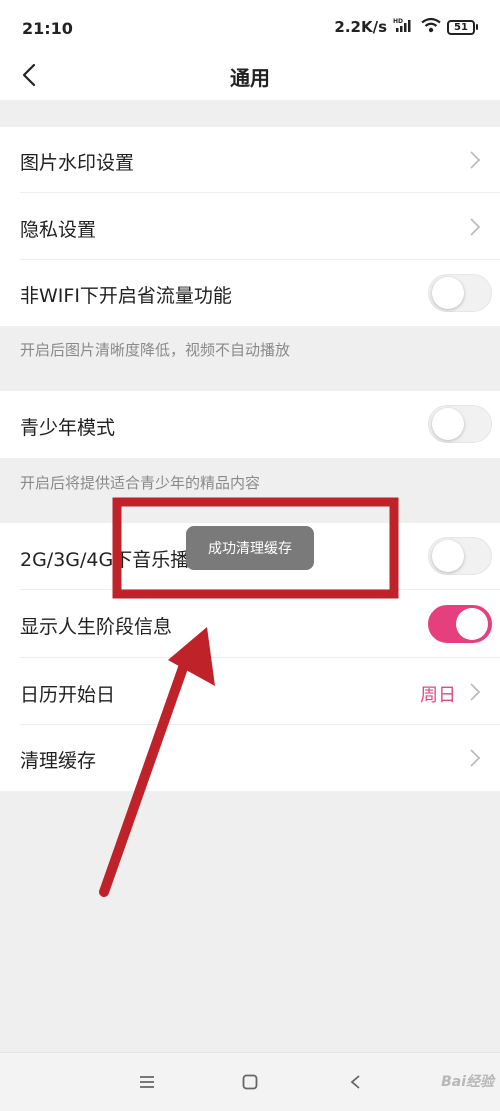 The width and height of the screenshot is (500, 1111). I want to click on row-label: 2G/3G/4G下音乐播放, so click(114, 560).